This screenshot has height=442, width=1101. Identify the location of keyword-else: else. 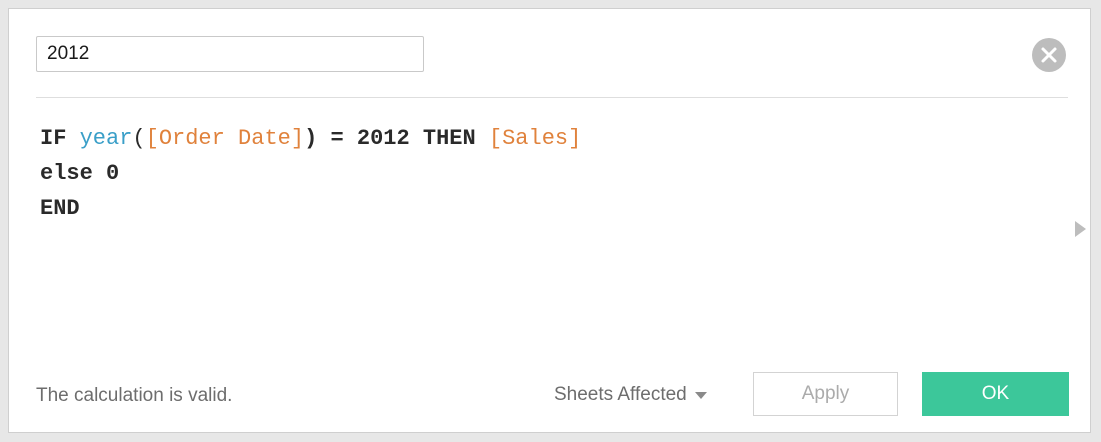
(66, 173).